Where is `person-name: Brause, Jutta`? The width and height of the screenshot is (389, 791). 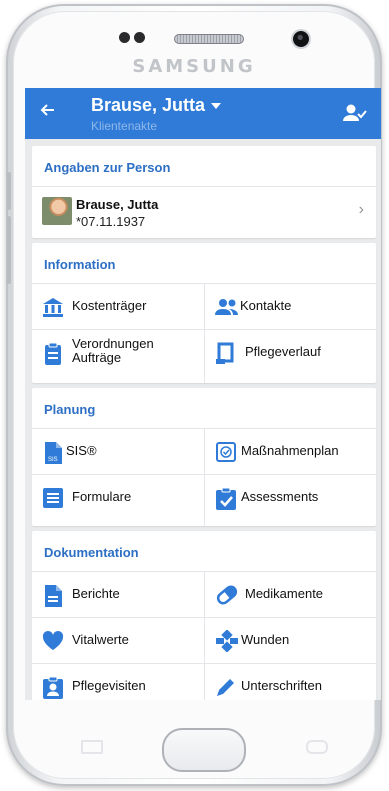 person-name: Brause, Jutta is located at coordinates (117, 204).